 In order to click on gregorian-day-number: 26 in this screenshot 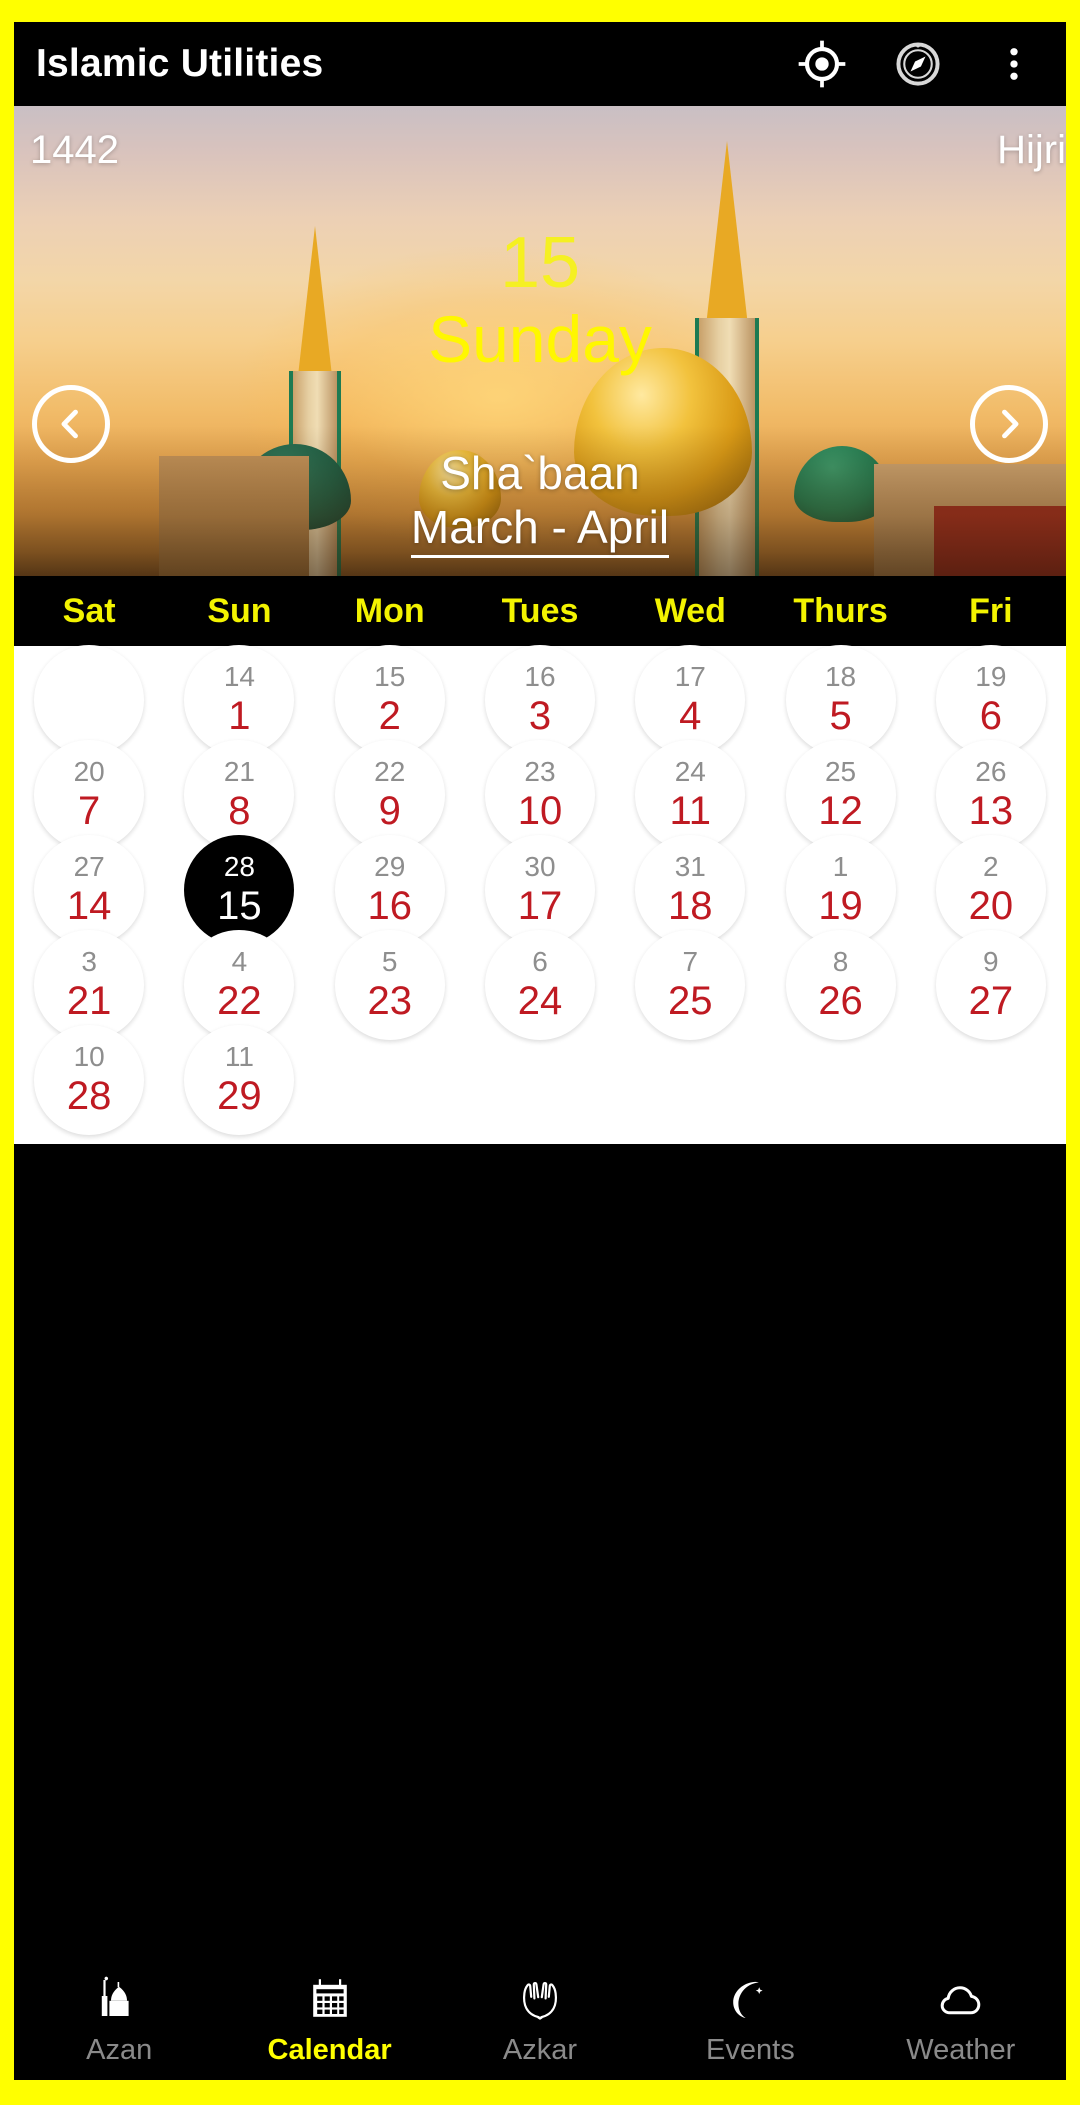, I will do `click(991, 771)`.